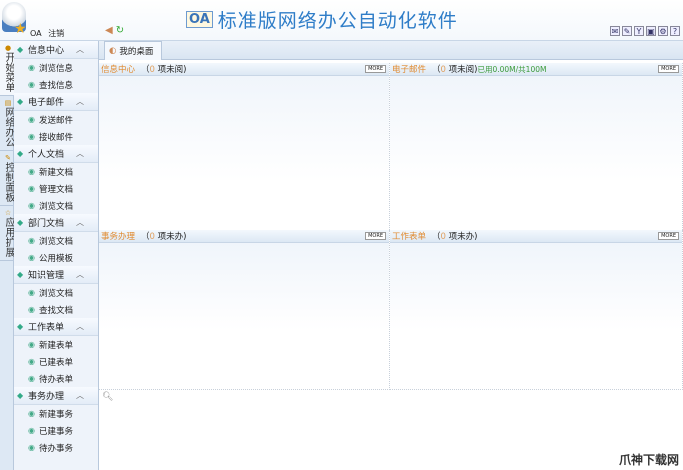 This screenshot has height=470, width=683. Describe the element at coordinates (109, 30) in the screenshot. I see `back-icon: ◀` at that location.